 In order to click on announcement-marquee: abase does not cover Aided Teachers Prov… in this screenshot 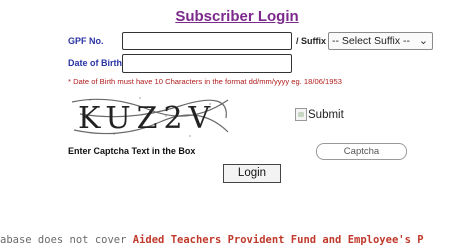, I will do `click(212, 240)`.